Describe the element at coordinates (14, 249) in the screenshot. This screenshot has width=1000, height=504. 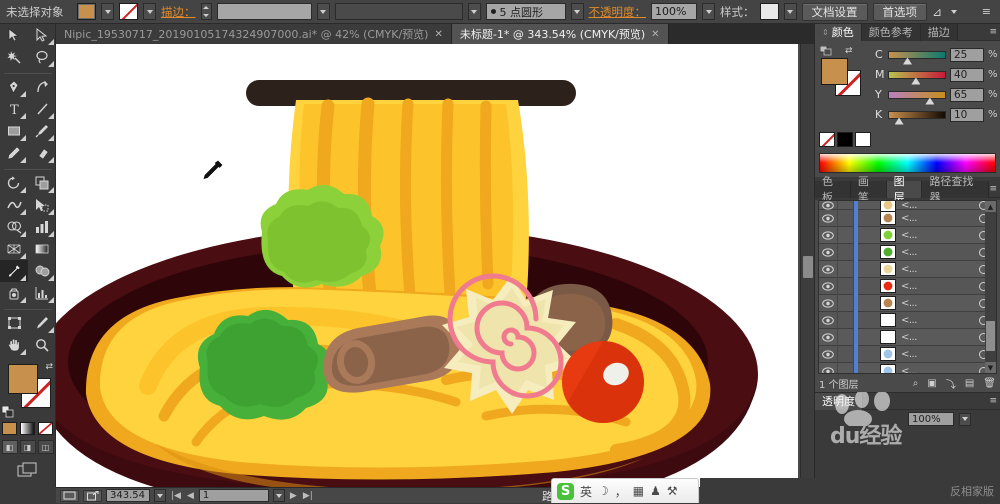
I see `perspective-grid-tool` at that location.